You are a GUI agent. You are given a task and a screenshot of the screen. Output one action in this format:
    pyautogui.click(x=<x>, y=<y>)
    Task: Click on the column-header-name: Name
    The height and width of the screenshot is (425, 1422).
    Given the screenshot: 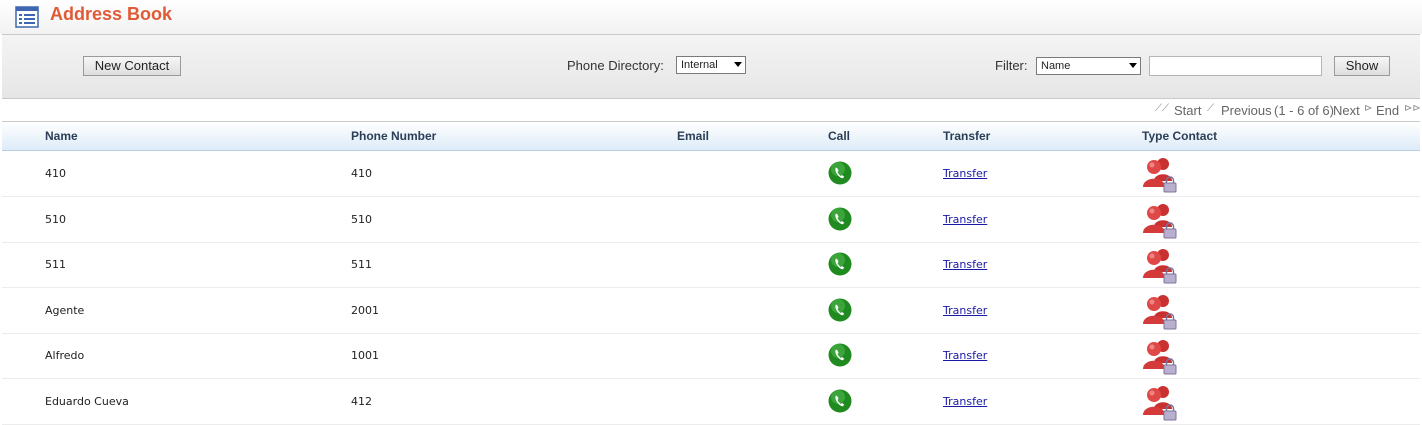 What is the action you would take?
    pyautogui.click(x=61, y=136)
    